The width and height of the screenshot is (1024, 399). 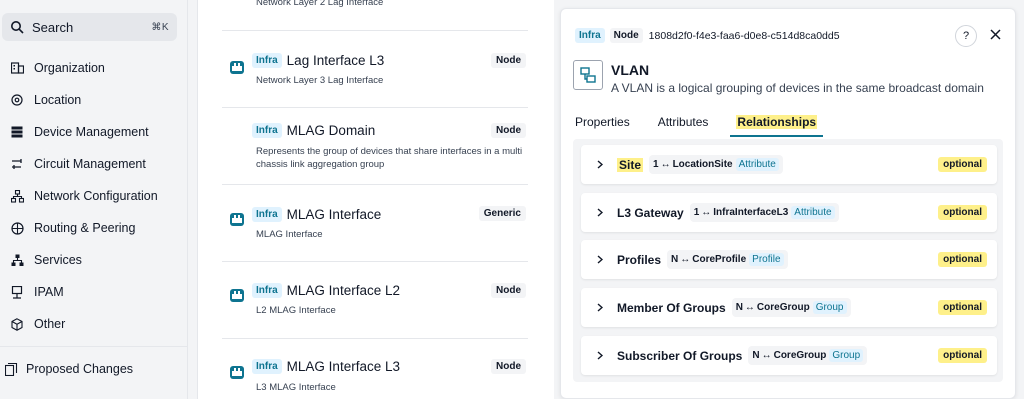 What do you see at coordinates (757, 164) in the screenshot?
I see `relationship-kind: Attribute` at bounding box center [757, 164].